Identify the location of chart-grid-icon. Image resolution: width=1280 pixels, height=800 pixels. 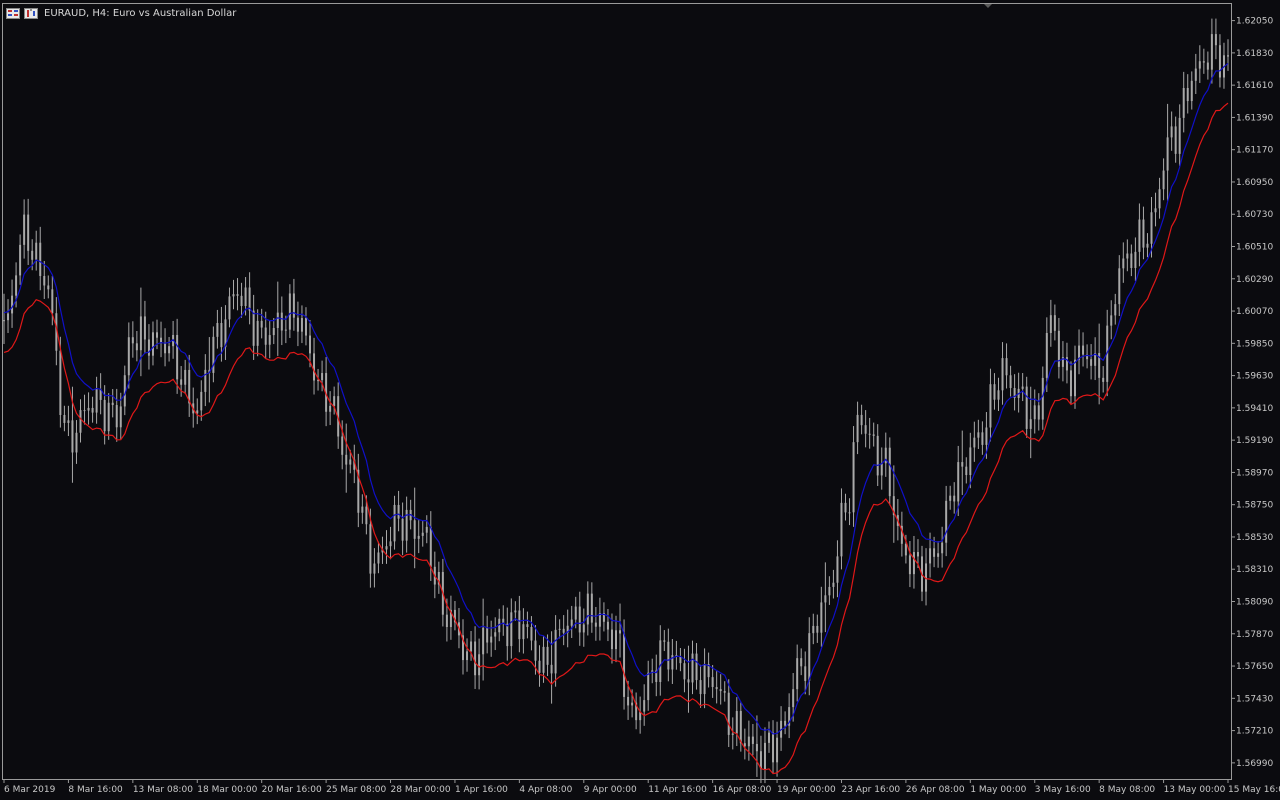
(13, 13).